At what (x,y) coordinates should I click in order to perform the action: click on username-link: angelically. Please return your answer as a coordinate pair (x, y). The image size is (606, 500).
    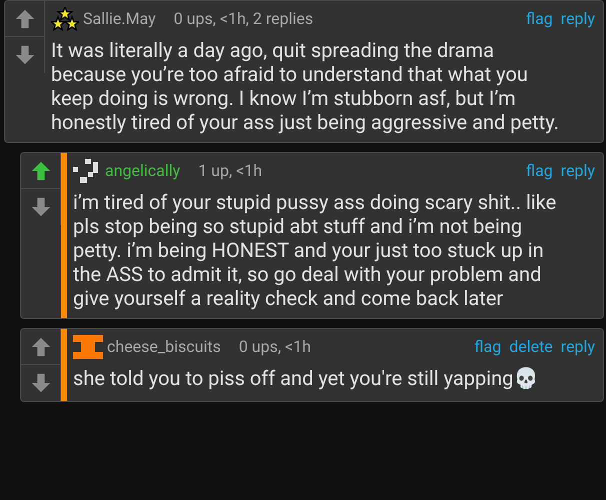
    Looking at the image, I should click on (142, 171).